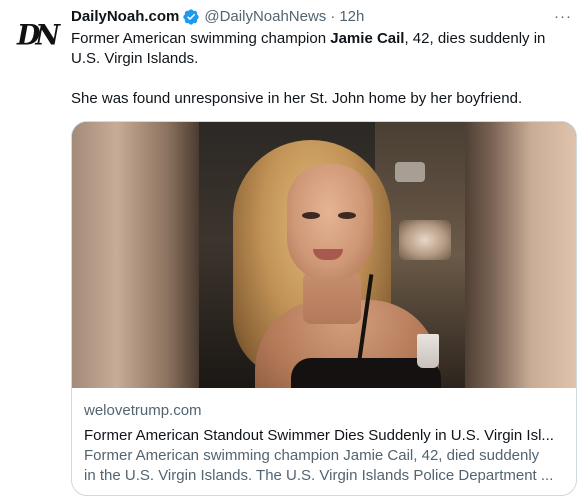 The image size is (587, 501). I want to click on tweet-text-post: , 42, dies suddenly in, so click(475, 38).